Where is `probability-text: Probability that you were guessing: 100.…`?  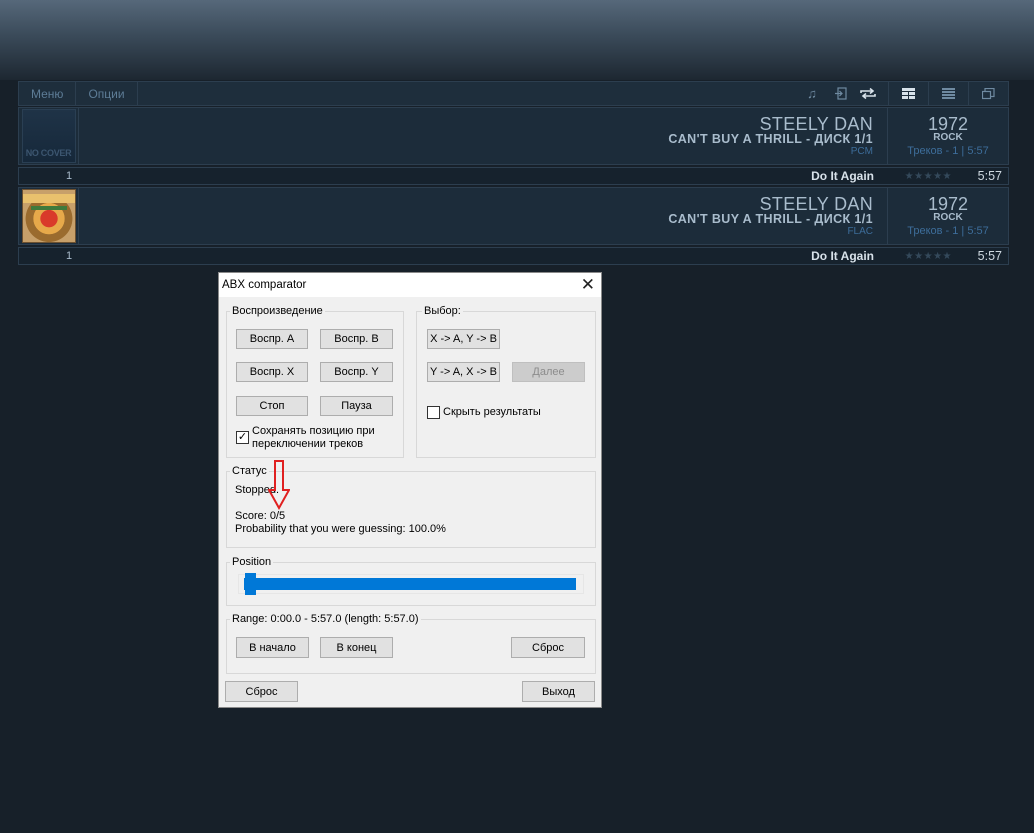
probability-text: Probability that you were guessing: 100.… is located at coordinates (340, 529).